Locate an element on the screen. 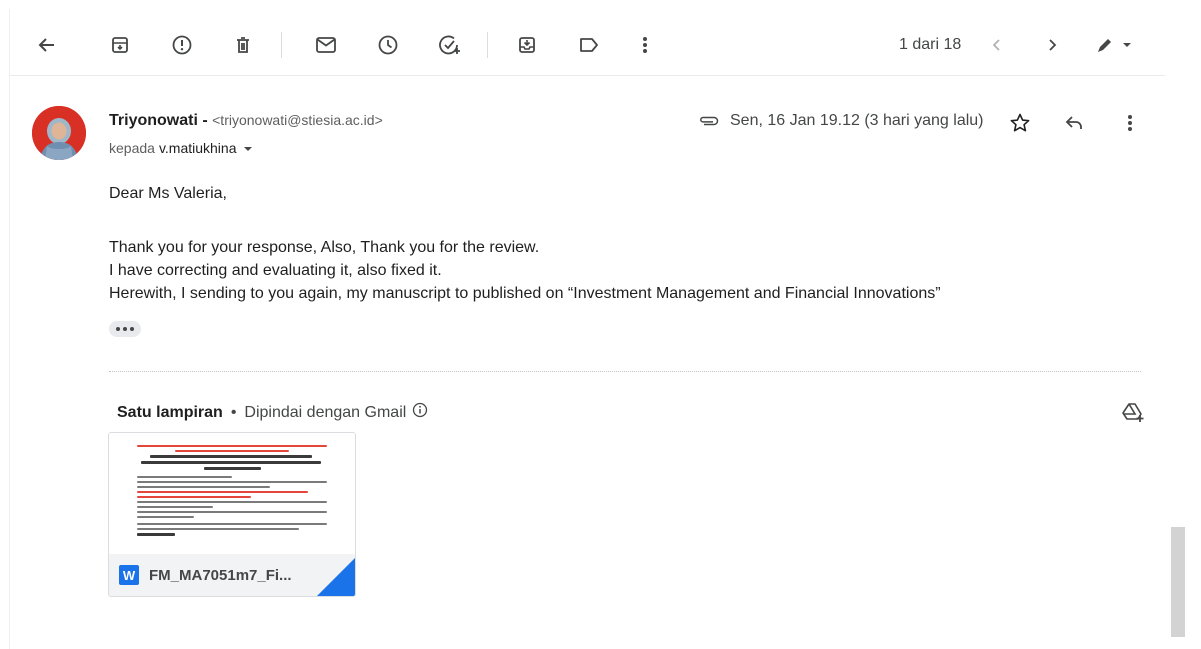 This screenshot has height=649, width=1201. label-icon is located at coordinates (589, 45).